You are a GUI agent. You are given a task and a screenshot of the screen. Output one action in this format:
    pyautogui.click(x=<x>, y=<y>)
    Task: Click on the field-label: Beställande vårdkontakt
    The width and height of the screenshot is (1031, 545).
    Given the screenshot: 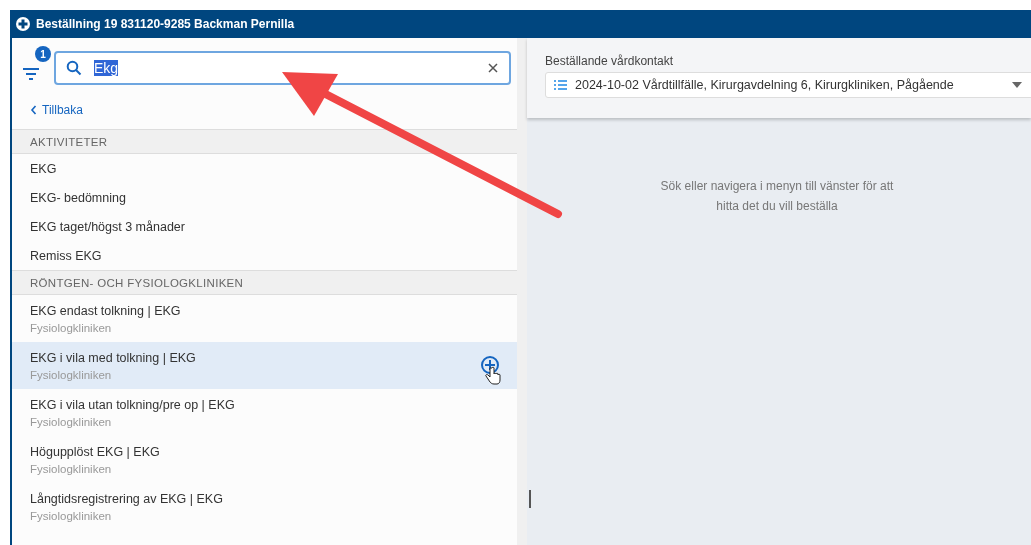 What is the action you would take?
    pyautogui.click(x=610, y=61)
    